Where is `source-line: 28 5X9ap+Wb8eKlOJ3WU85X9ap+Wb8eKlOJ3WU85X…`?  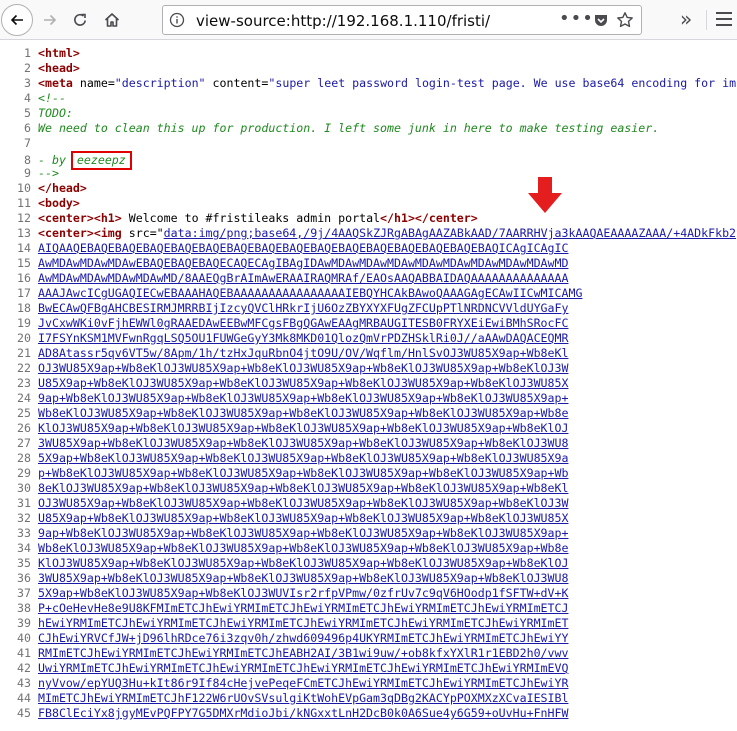 source-line: 28 5X9ap+Wb8eKlOJ3WU85X9ap+Wb8eKlOJ3WU85X… is located at coordinates (368, 458).